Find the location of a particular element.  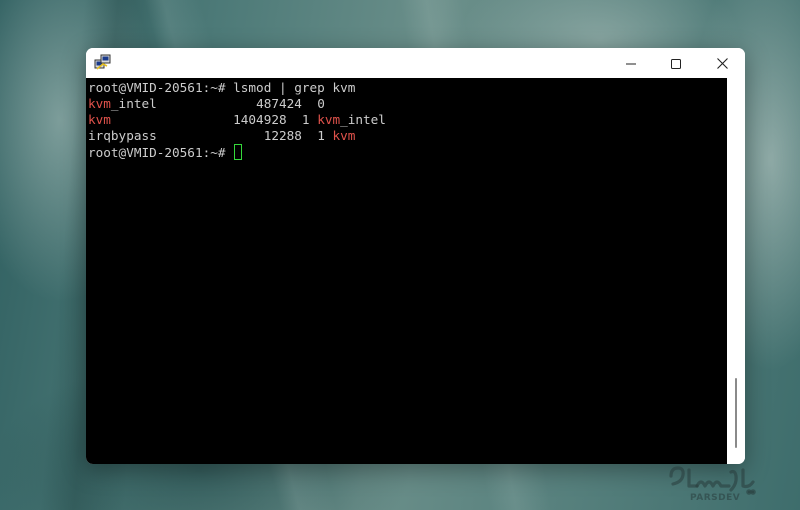

text-cursor is located at coordinates (238, 152).